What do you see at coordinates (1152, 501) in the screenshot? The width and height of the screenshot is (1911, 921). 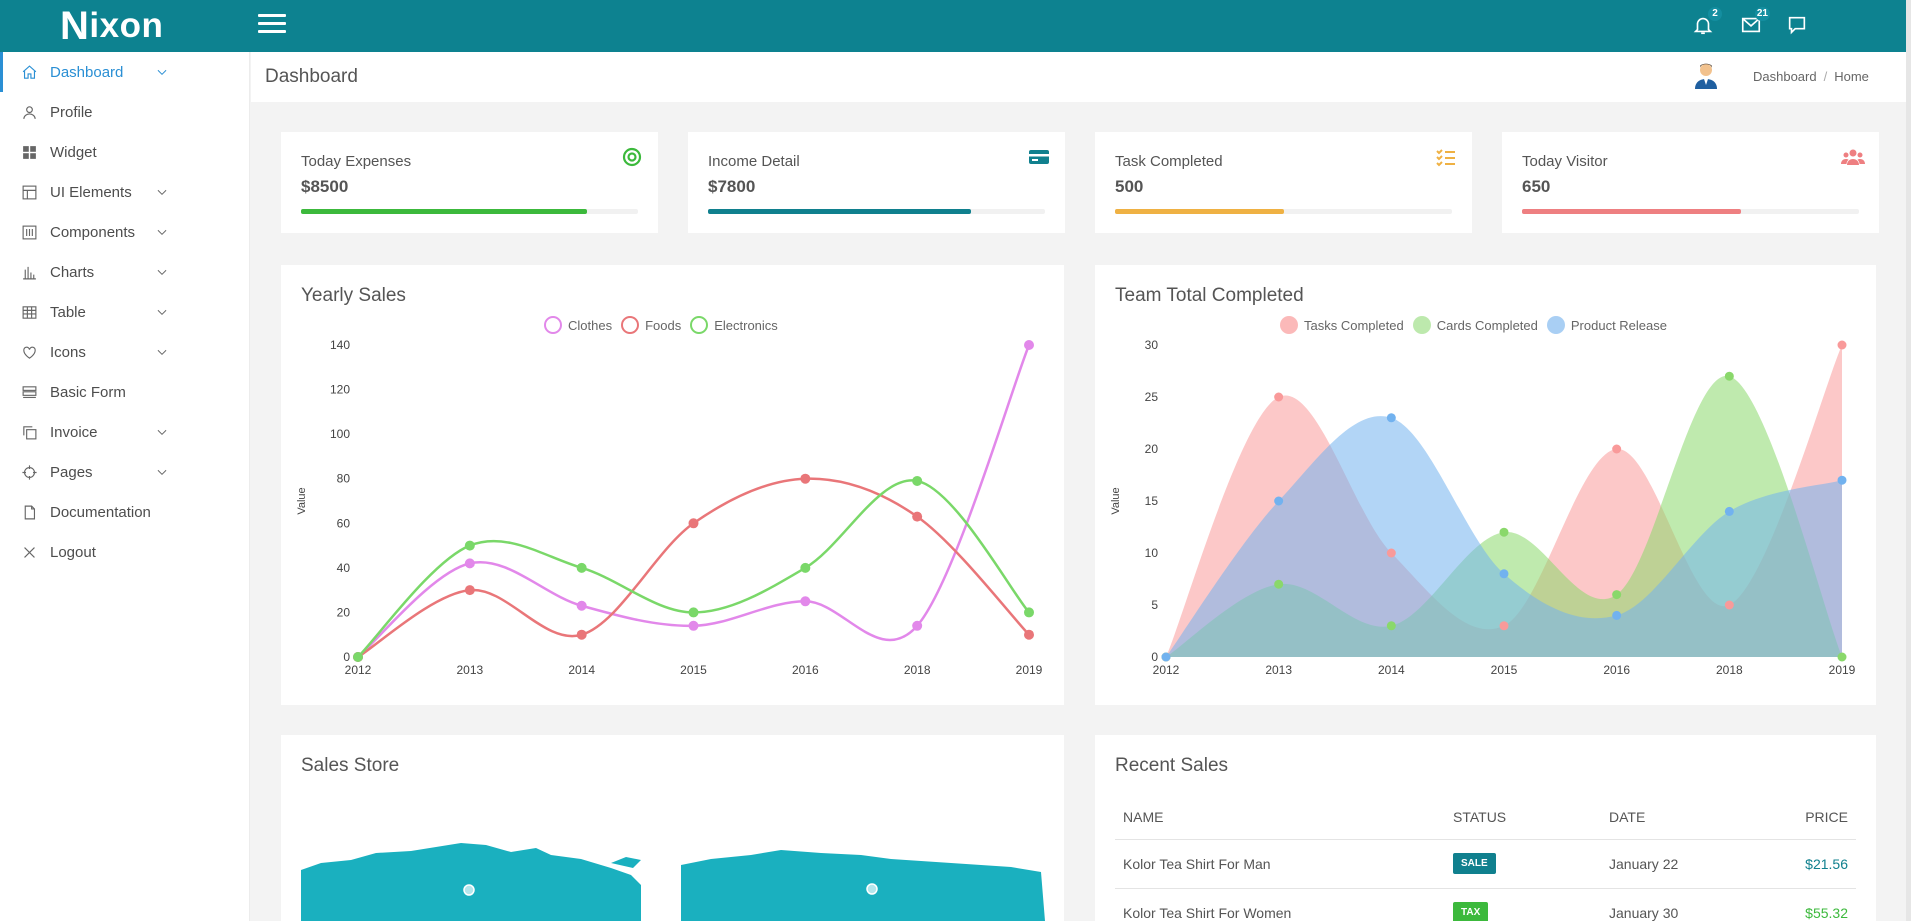 I see `y-tick-label: 15` at bounding box center [1152, 501].